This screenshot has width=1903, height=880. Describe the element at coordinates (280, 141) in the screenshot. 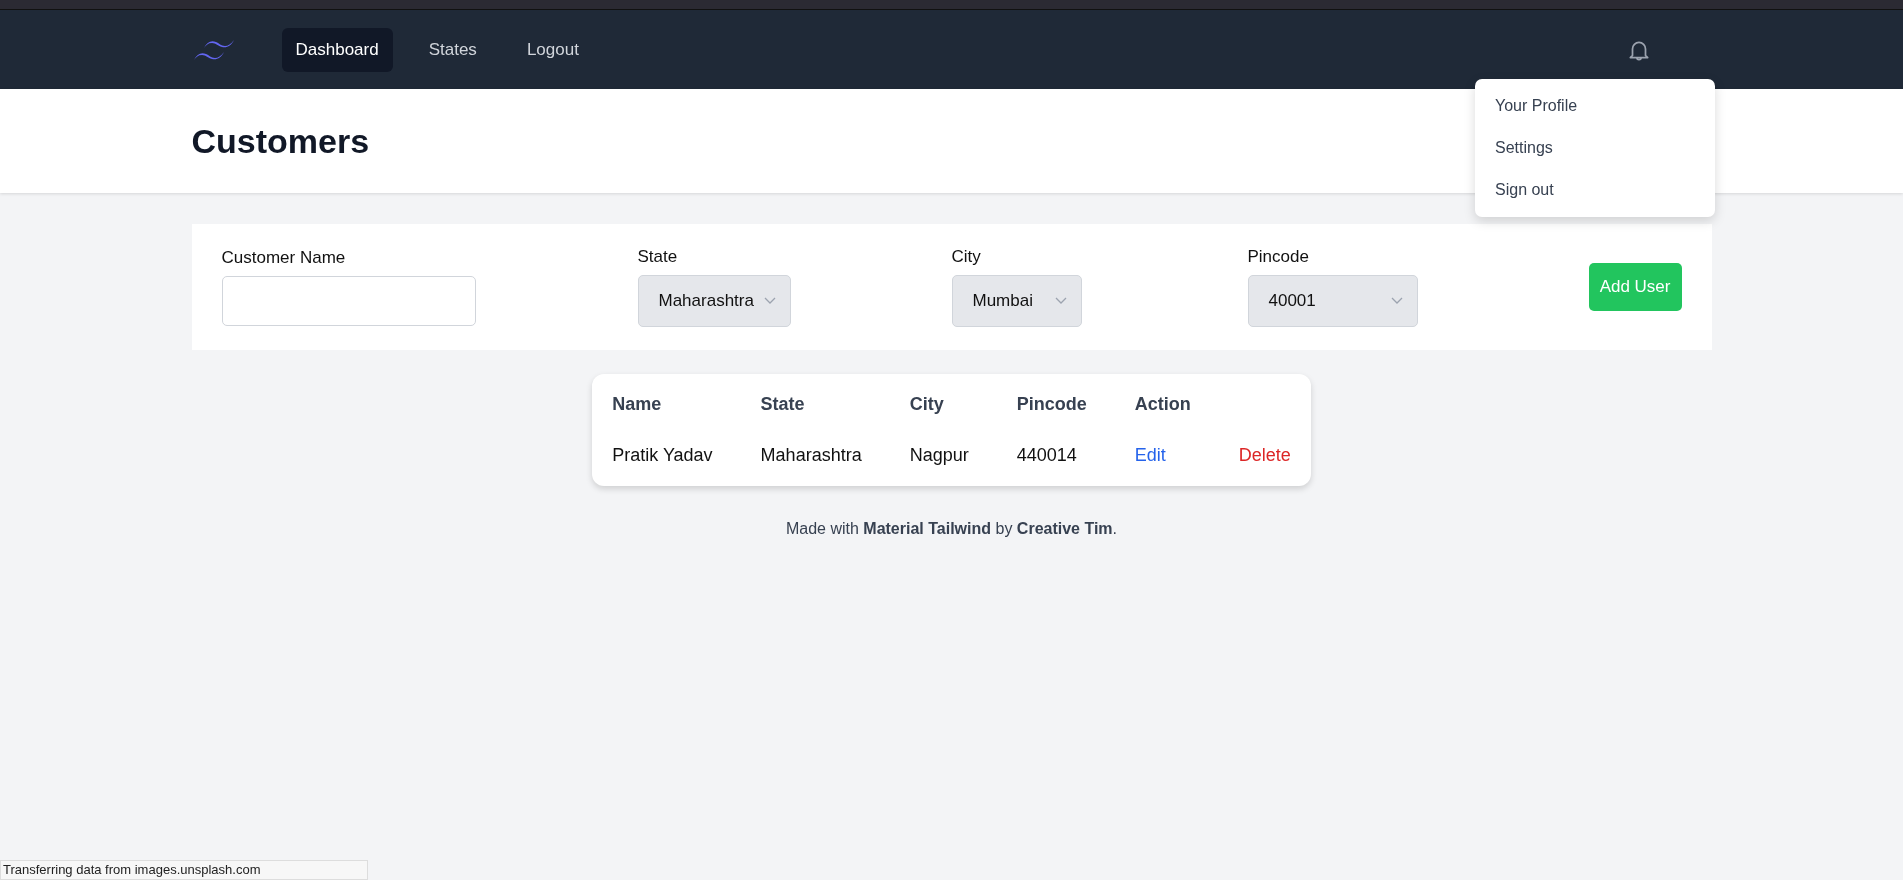

I see `page-title: Customers` at that location.